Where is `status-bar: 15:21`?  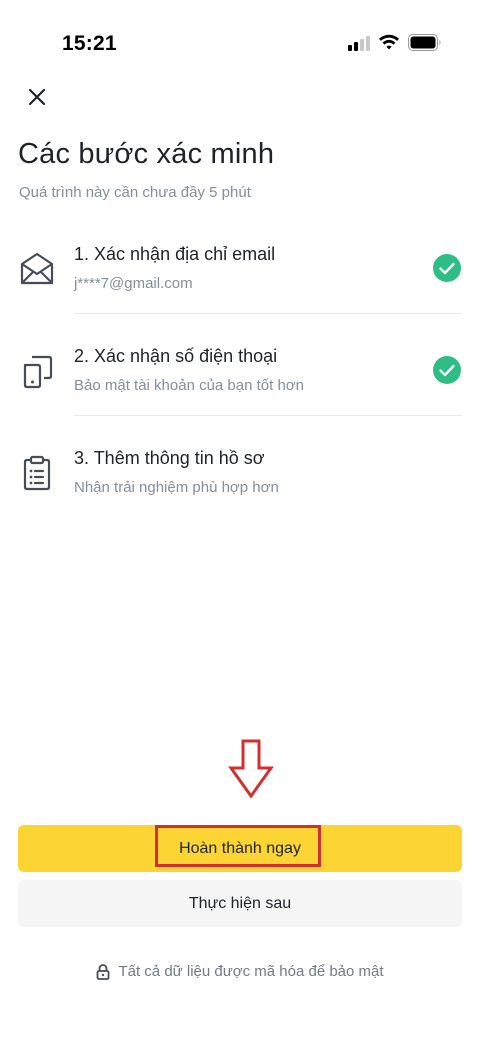 status-bar: 15:21 is located at coordinates (240, 40).